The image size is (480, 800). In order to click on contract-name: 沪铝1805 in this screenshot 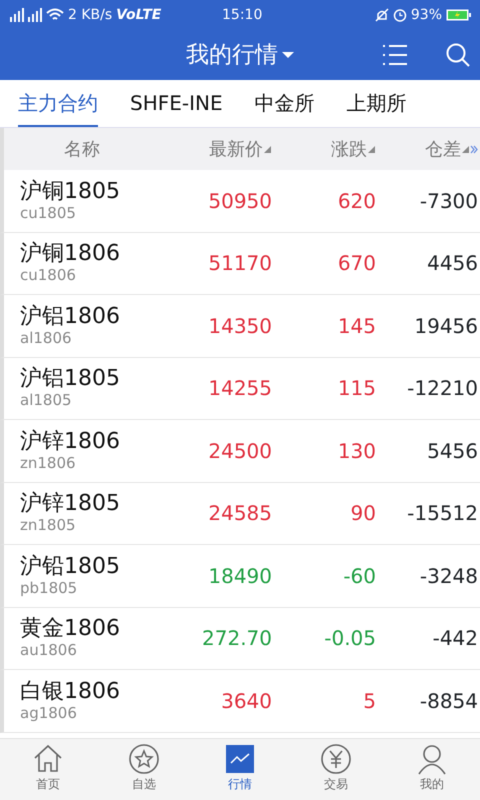, I will do `click(70, 379)`.